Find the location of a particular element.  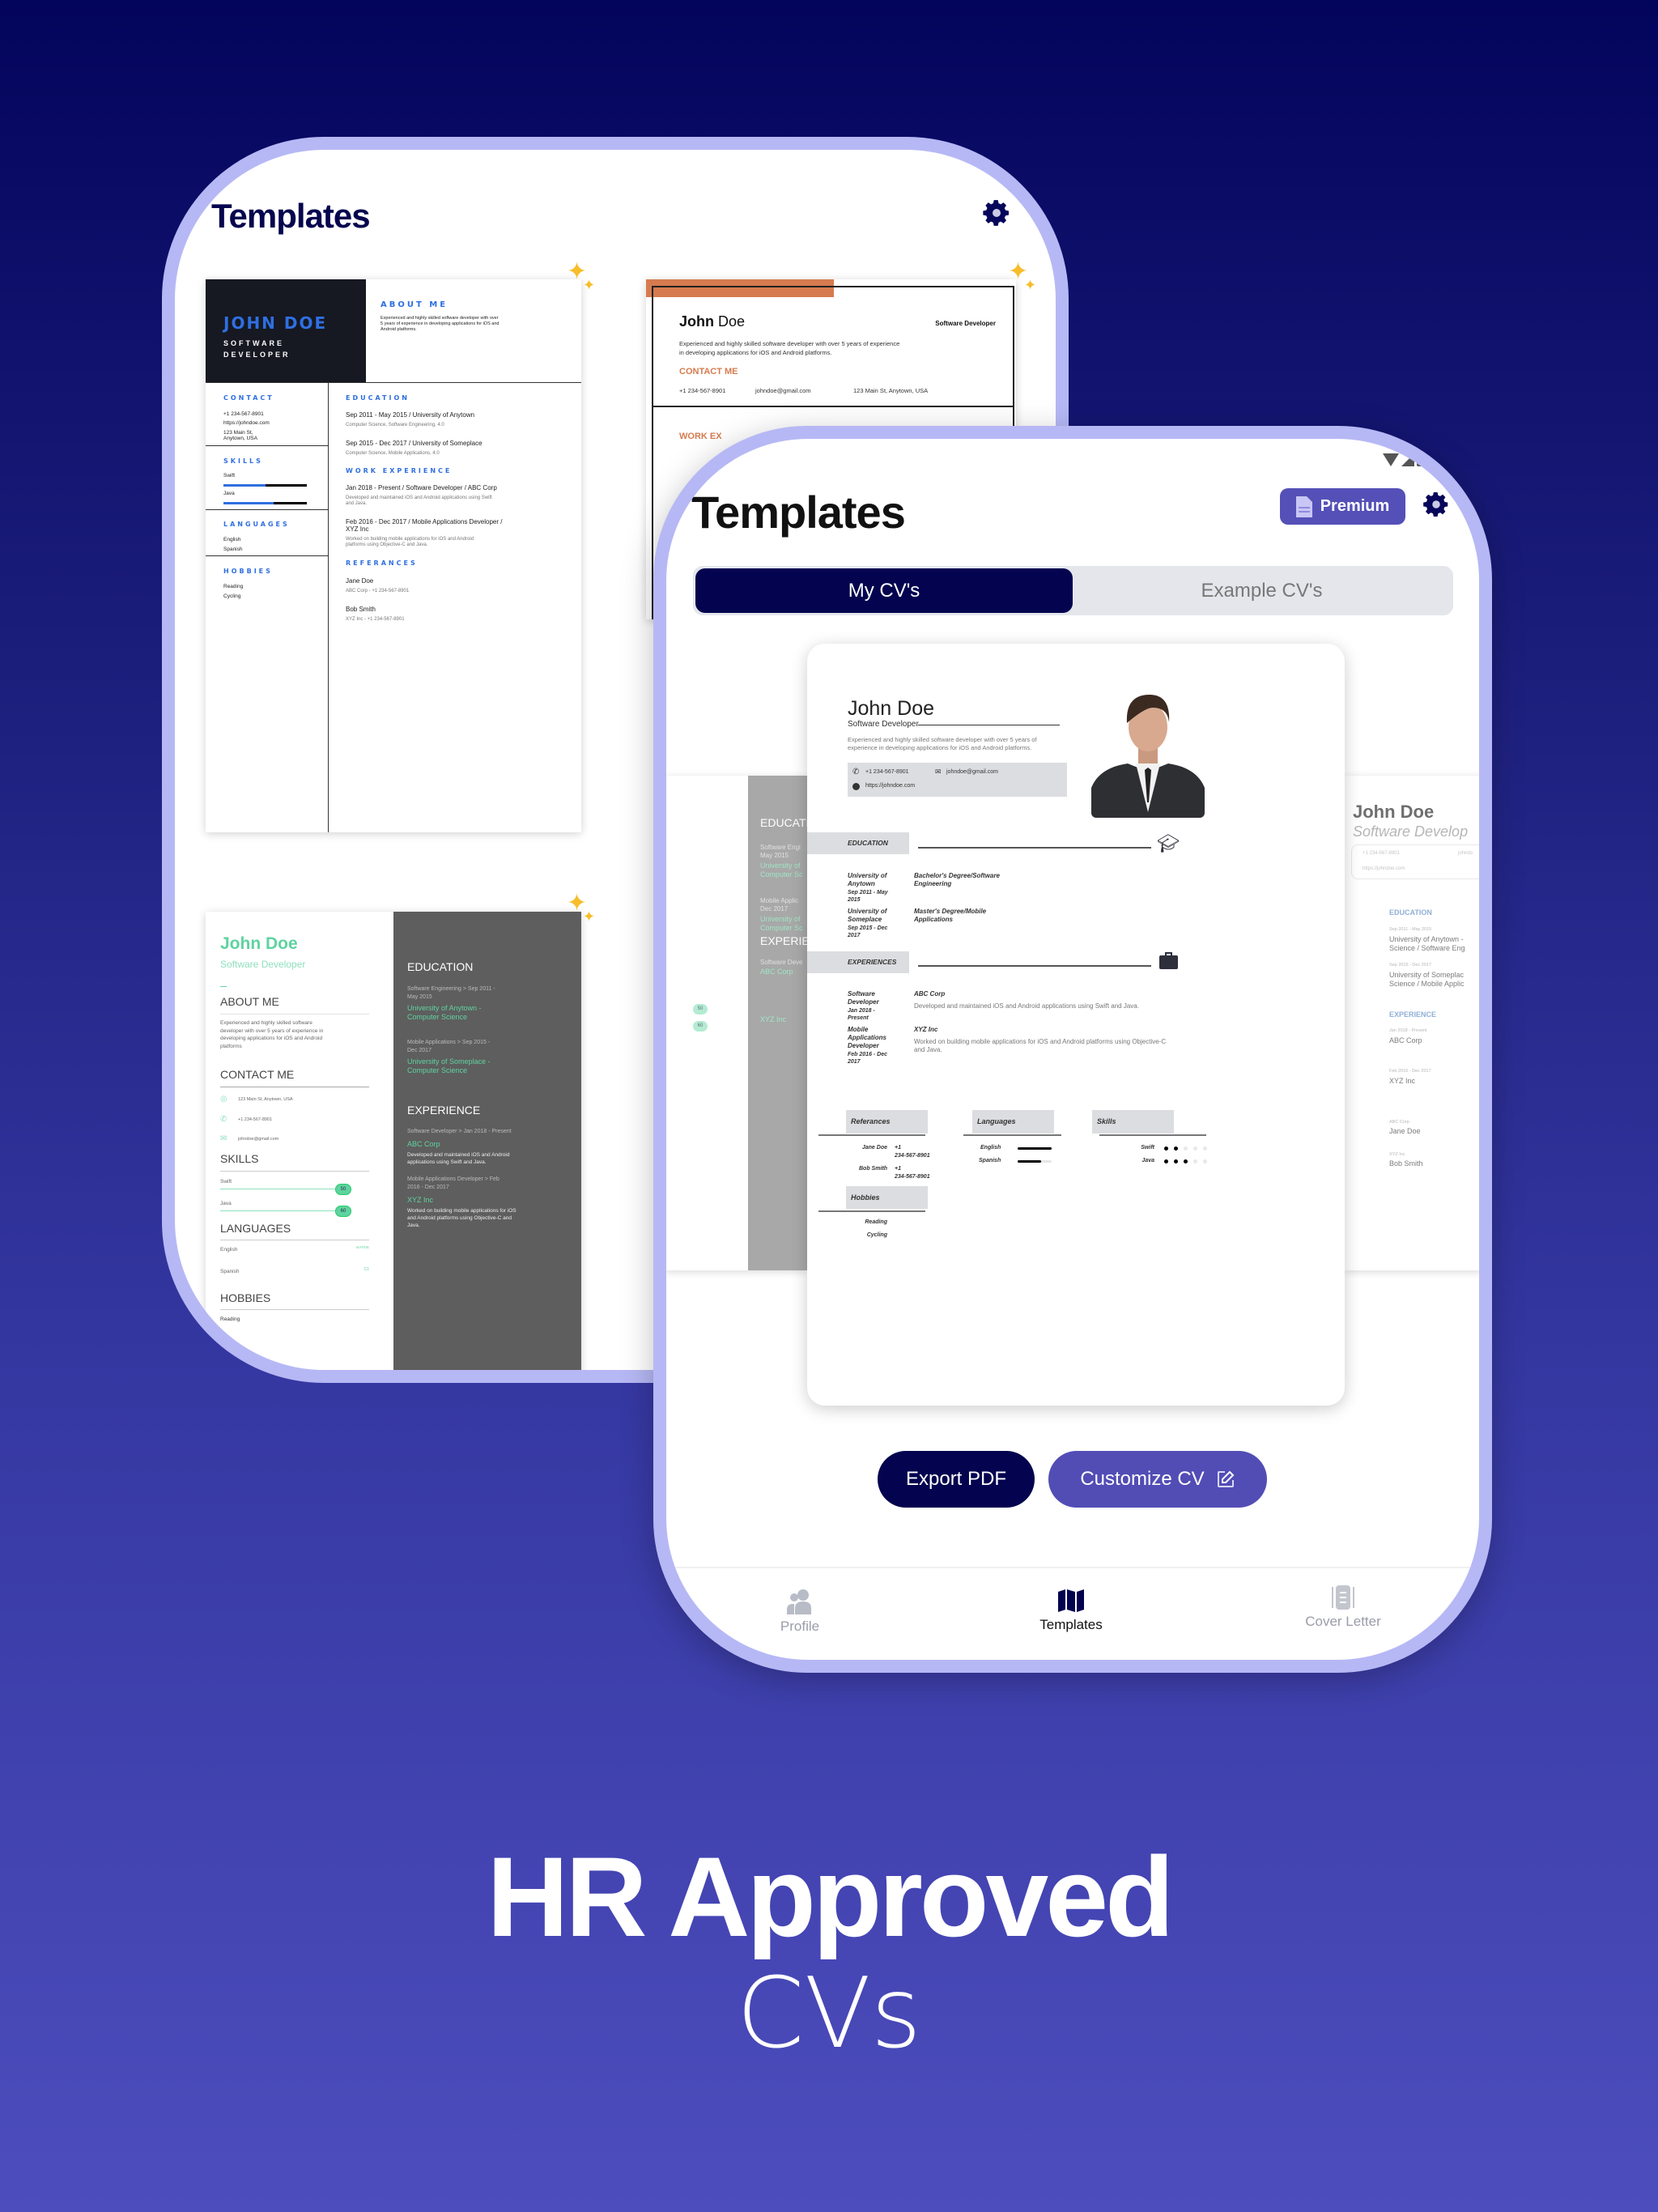

education-dates: Sep 2015 - Dec is located at coordinates (868, 928).